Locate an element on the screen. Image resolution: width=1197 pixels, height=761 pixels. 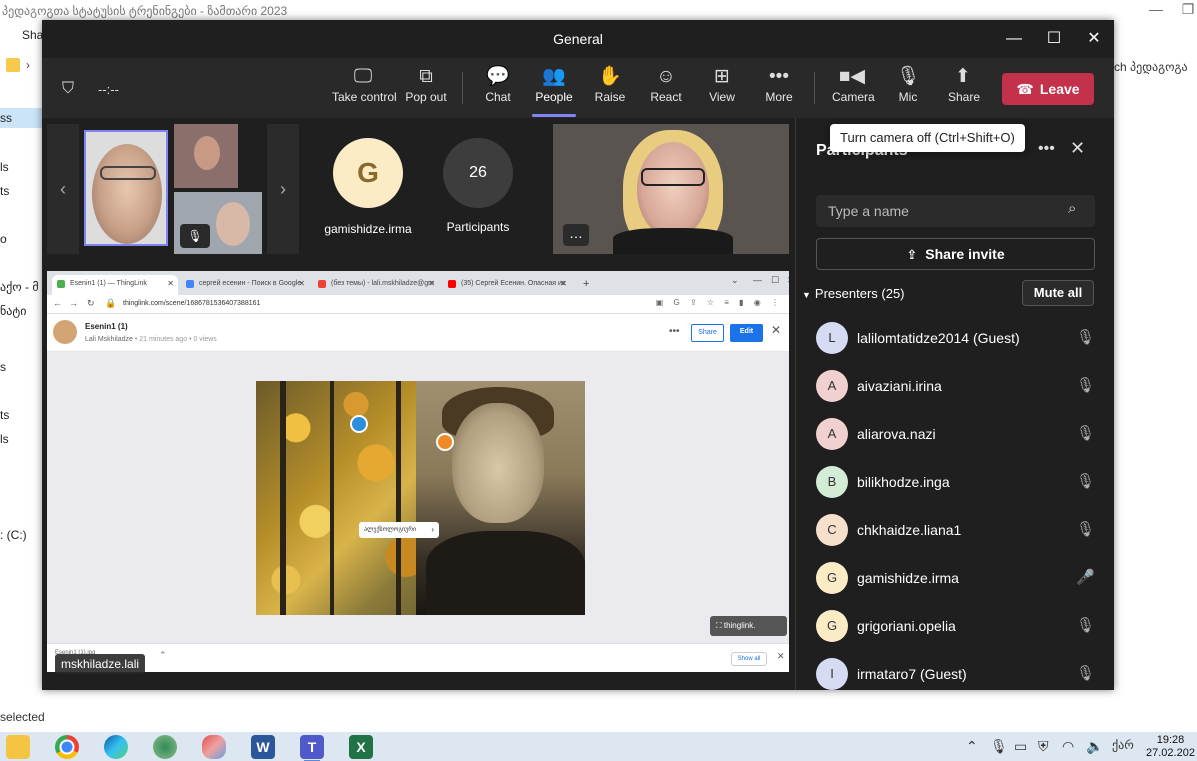
participant-row: Cchkhaidze.liana1 🎙 is located at coordinates (955, 530).